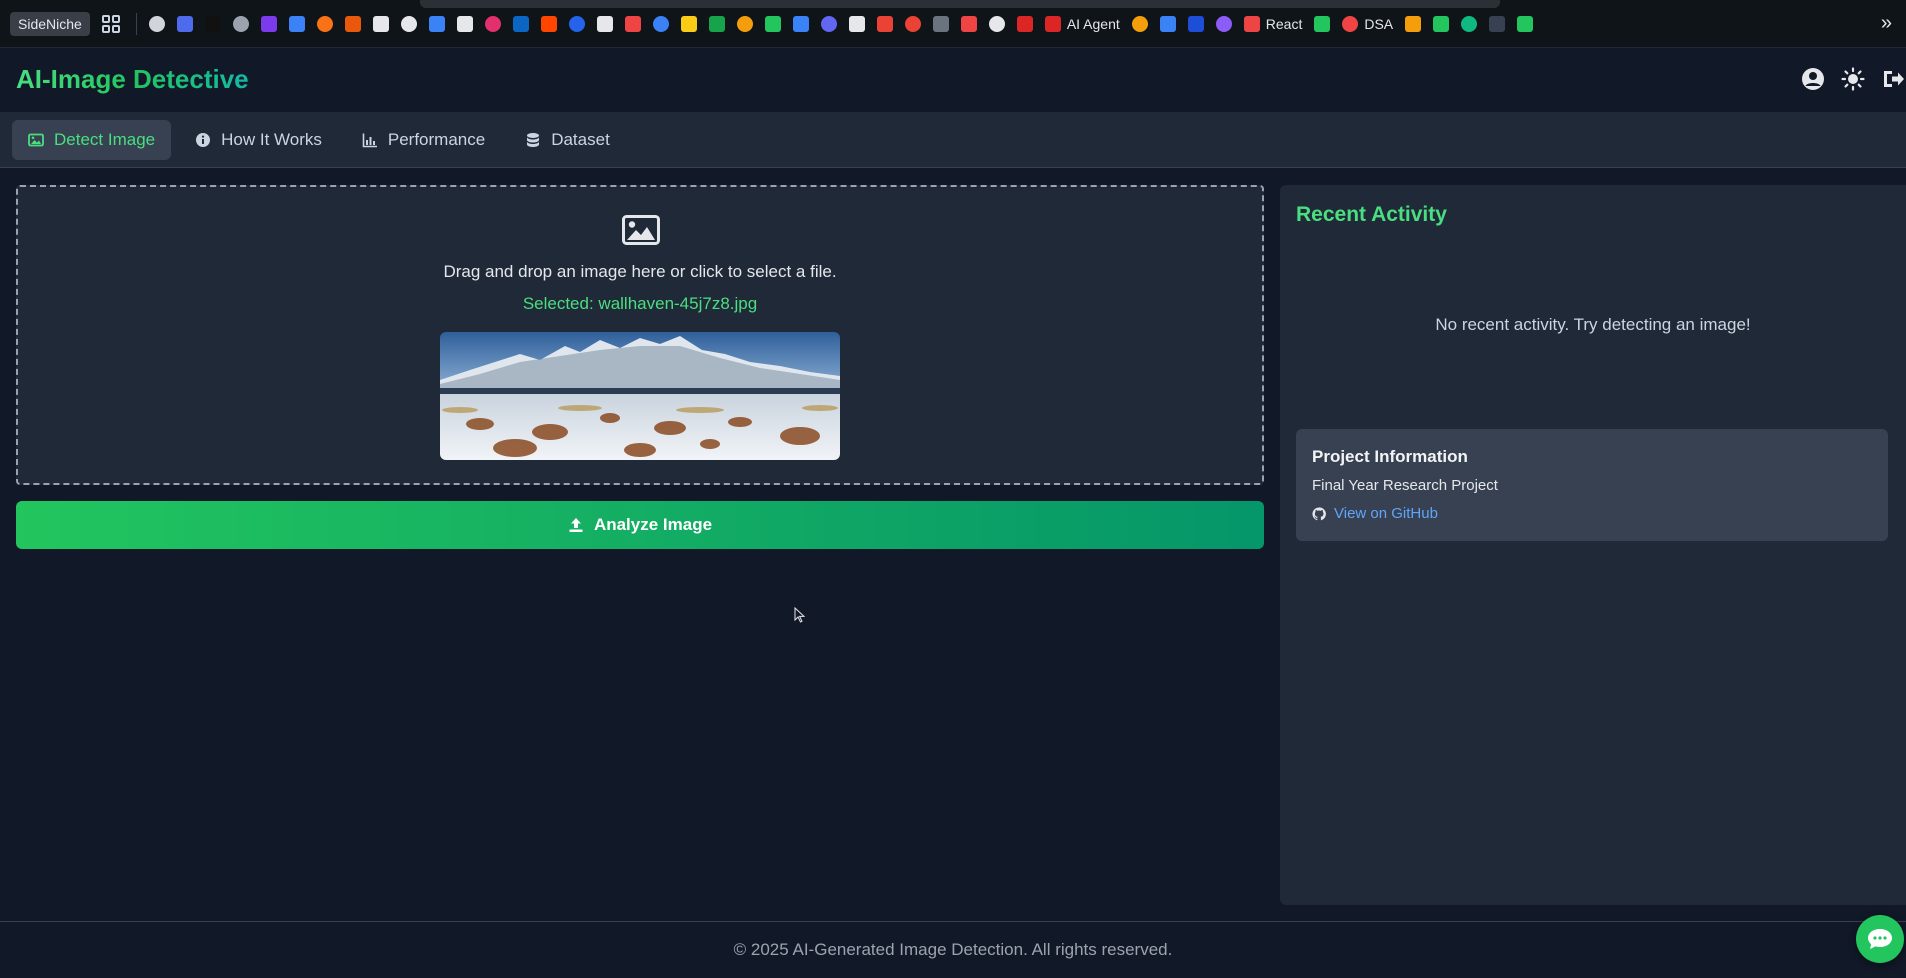  What do you see at coordinates (1367, 23) in the screenshot?
I see `bookmark-item: DSA` at bounding box center [1367, 23].